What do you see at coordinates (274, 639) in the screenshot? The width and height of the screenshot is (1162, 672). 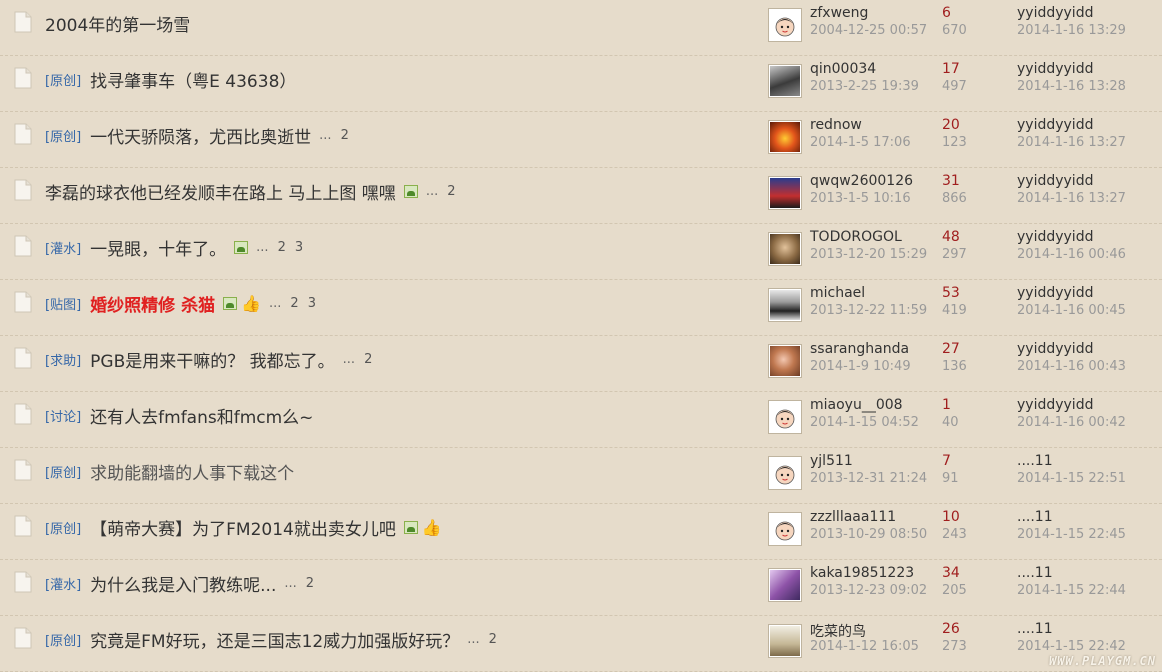 I see `thread-title-link: 究竟是FM好玩，还是三国志12威力加强版好玩？` at bounding box center [274, 639].